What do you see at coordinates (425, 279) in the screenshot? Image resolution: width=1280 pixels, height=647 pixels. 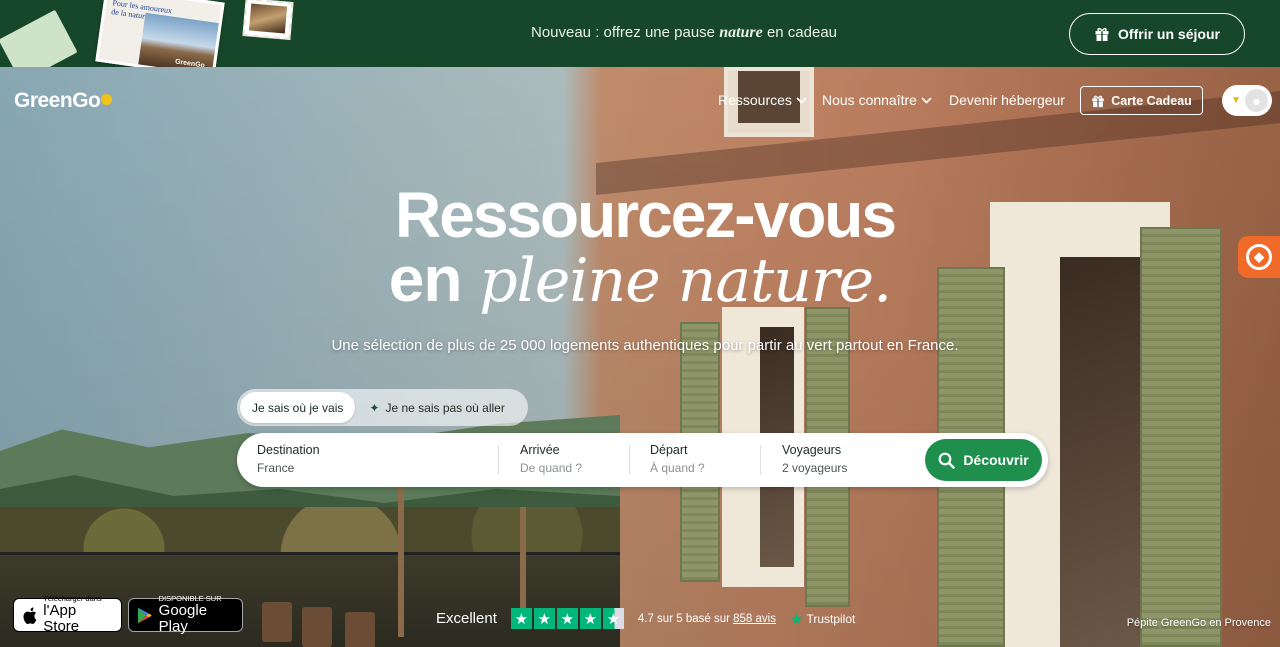 I see `hero-title-plain: en` at bounding box center [425, 279].